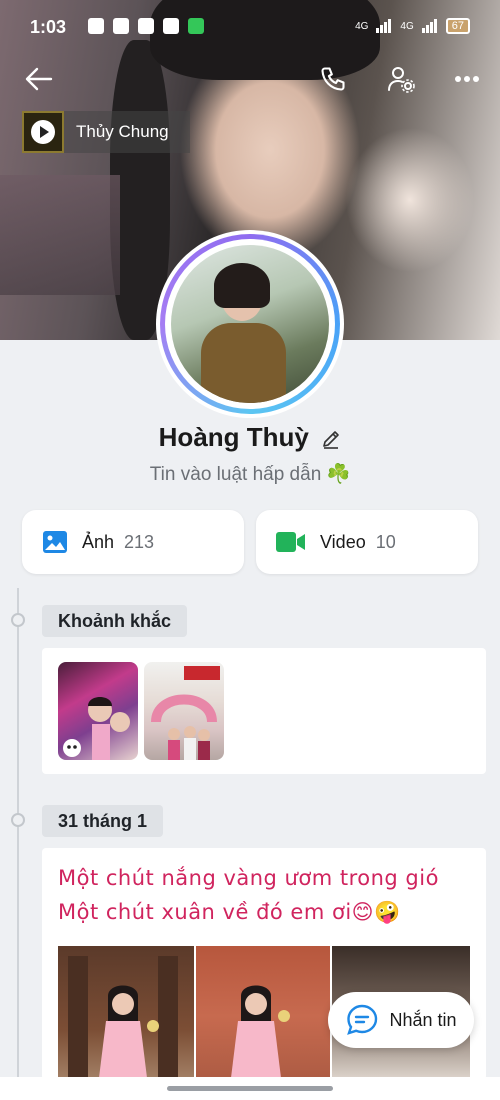 This screenshot has width=500, height=1100. Describe the element at coordinates (55, 542) in the screenshot. I see `image-icon` at that location.